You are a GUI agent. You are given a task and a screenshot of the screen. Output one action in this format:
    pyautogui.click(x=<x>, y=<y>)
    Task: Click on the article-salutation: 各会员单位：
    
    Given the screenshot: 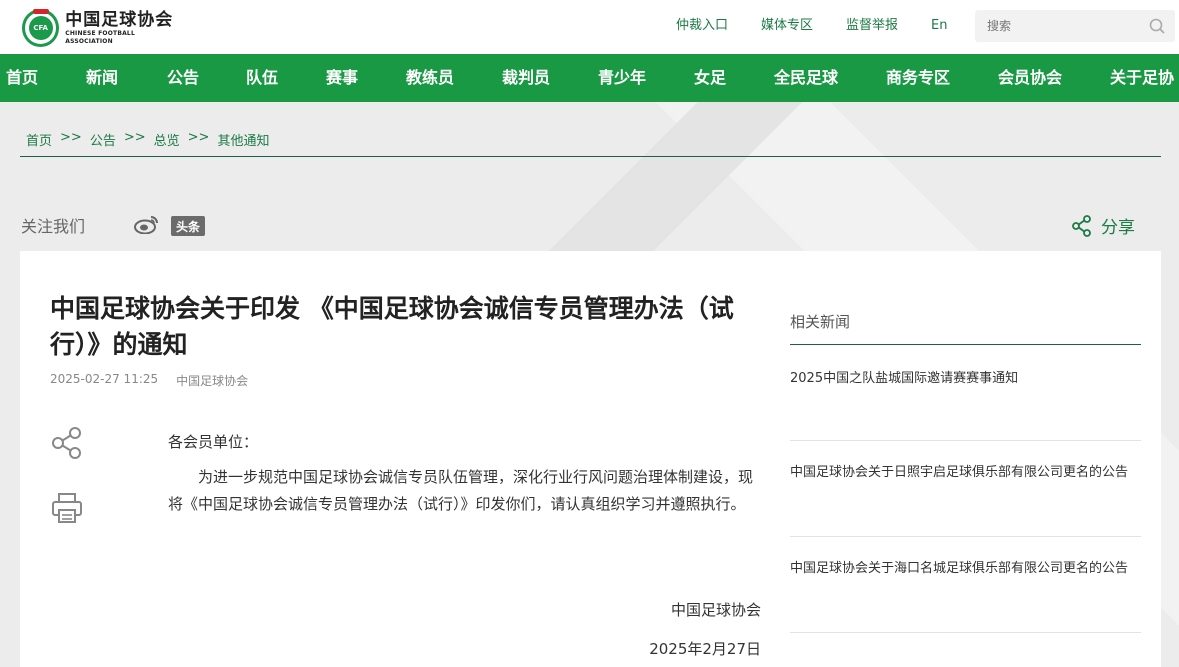 What is the action you would take?
    pyautogui.click(x=213, y=442)
    